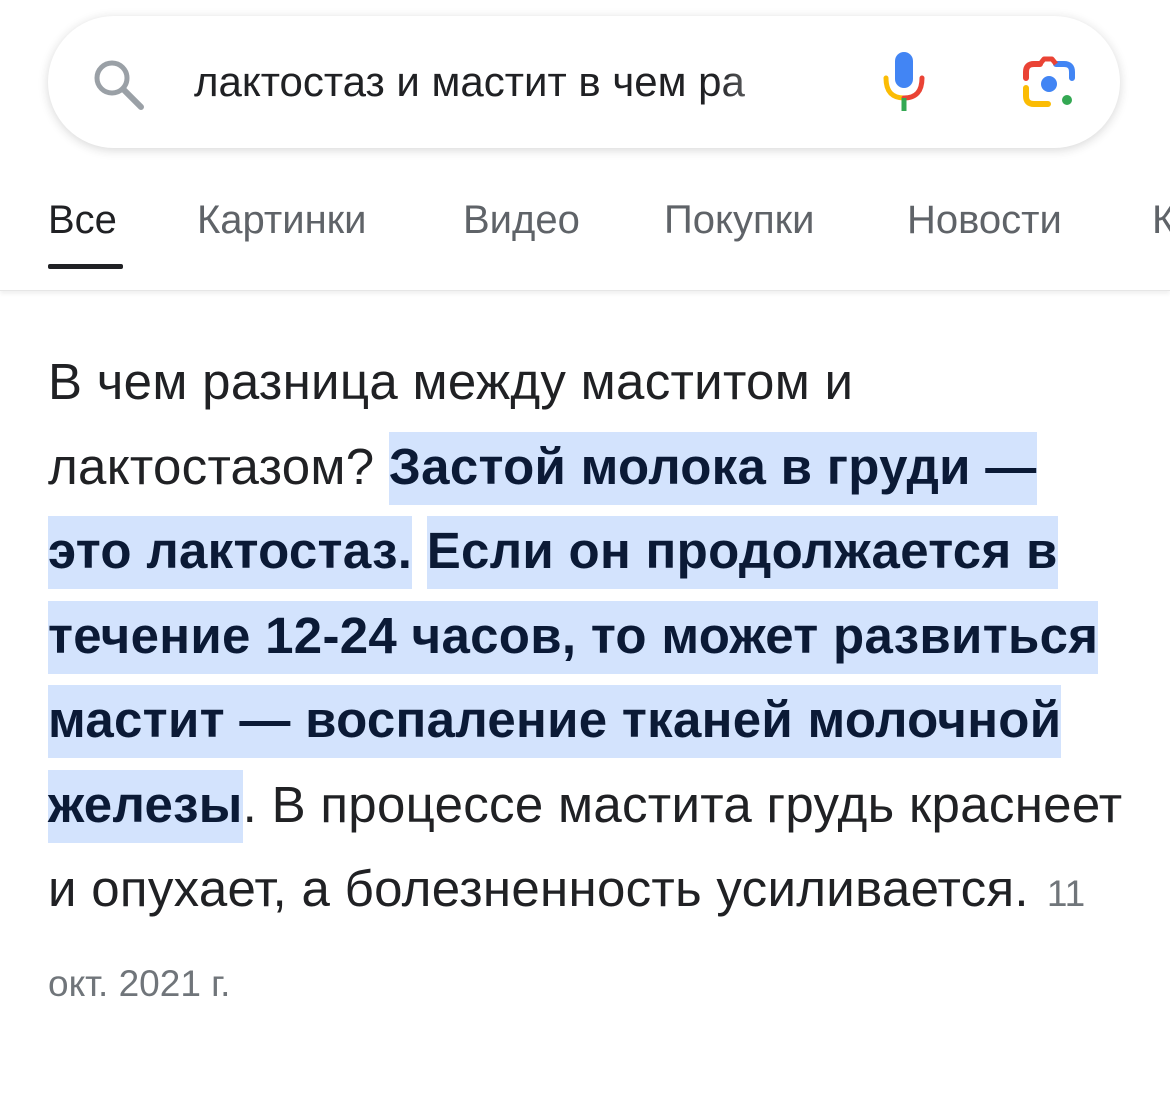 This screenshot has width=1170, height=1113. What do you see at coordinates (119, 85) in the screenshot?
I see `search-icon` at bounding box center [119, 85].